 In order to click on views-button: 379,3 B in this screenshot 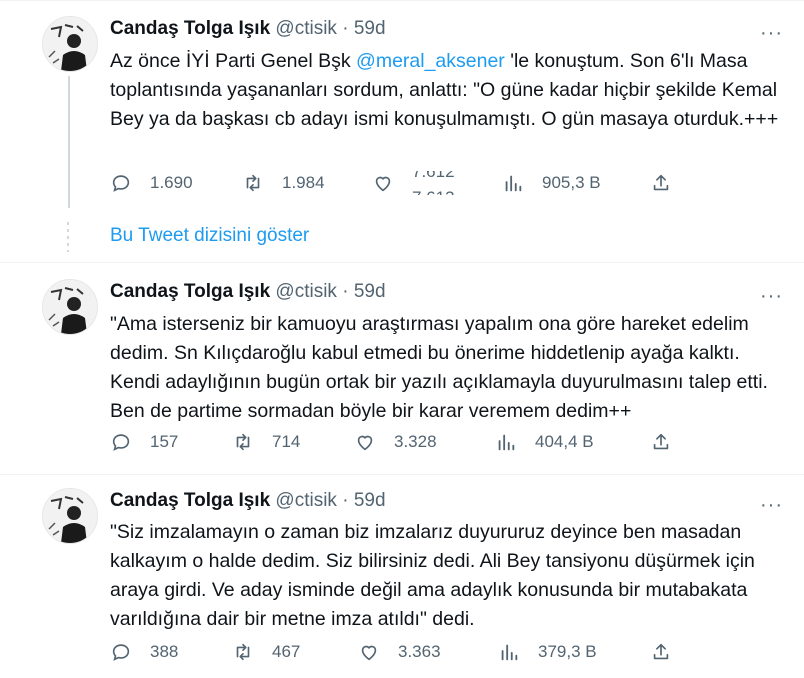, I will do `click(547, 652)`.